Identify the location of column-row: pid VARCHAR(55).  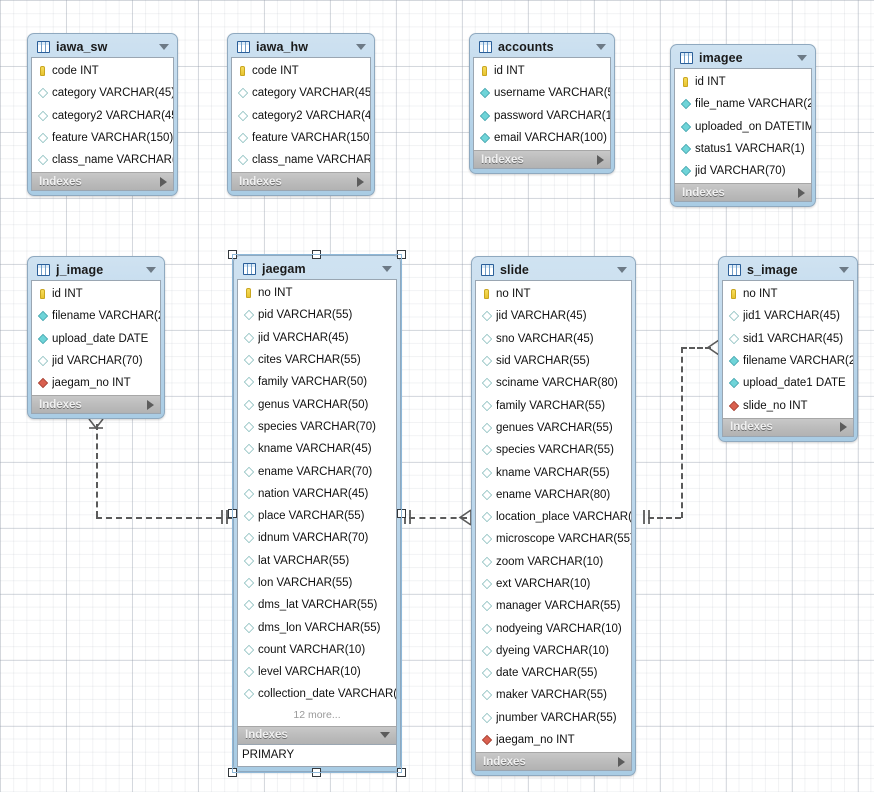
(317, 315).